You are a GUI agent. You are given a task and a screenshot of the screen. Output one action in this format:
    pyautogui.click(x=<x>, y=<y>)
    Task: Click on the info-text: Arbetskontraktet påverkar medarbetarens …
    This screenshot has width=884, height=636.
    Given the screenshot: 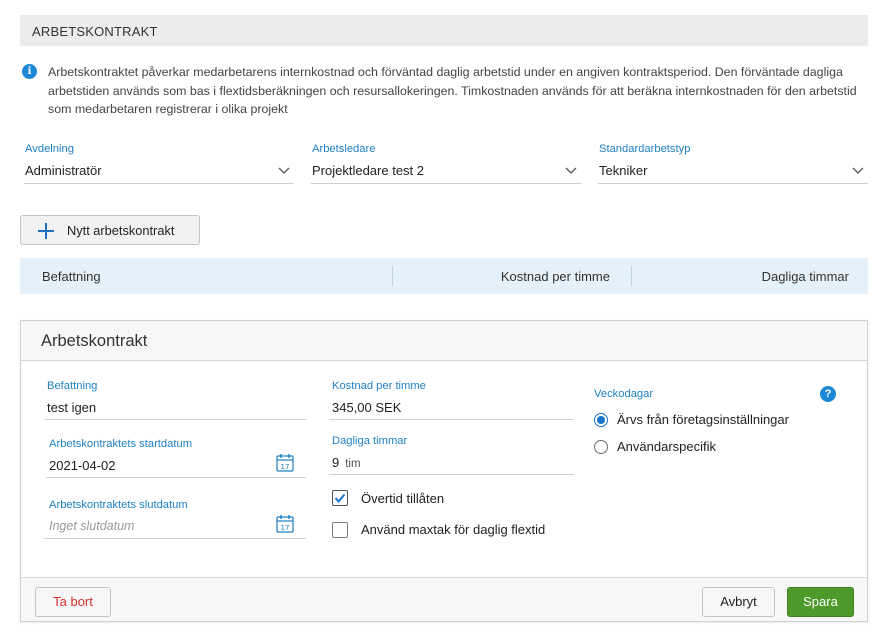 What is the action you would take?
    pyautogui.click(x=452, y=90)
    